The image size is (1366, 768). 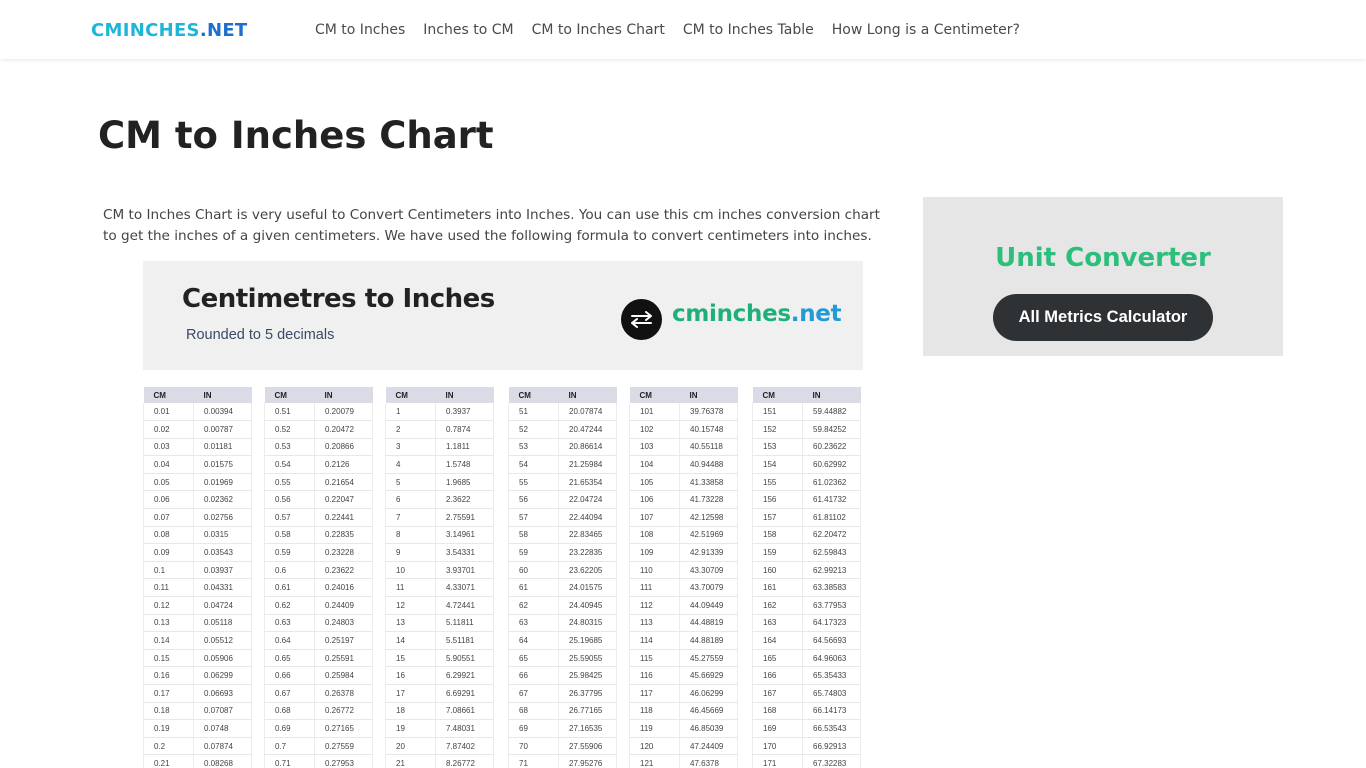 I want to click on nav-link-cm-to-inches-chart: CM to Inches Chart, so click(x=598, y=30).